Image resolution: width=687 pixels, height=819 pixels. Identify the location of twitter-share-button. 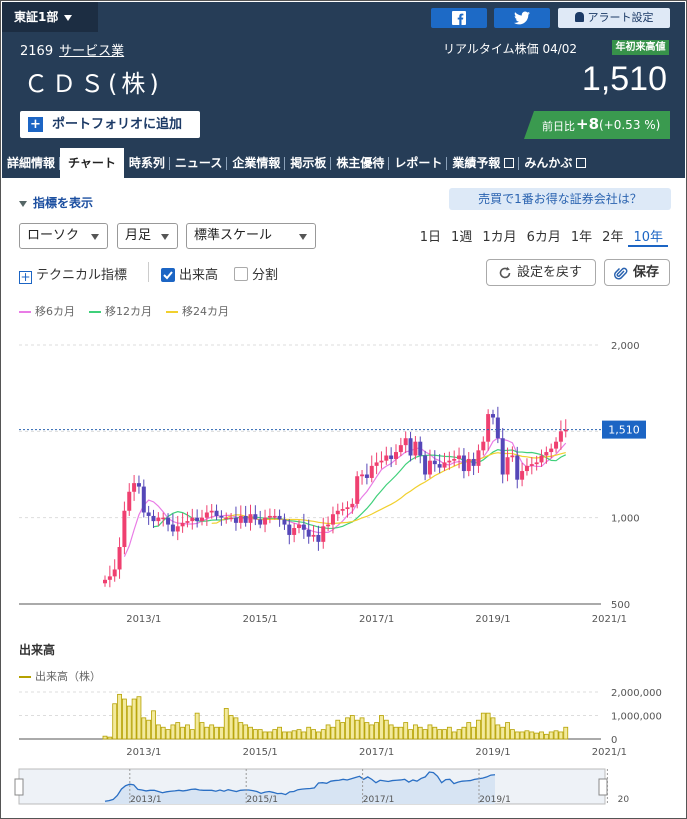
(522, 18).